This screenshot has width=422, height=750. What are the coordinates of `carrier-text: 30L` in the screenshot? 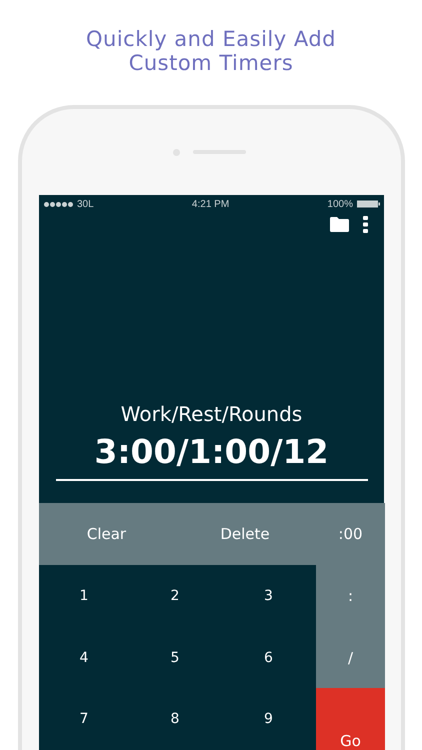 It's located at (85, 204).